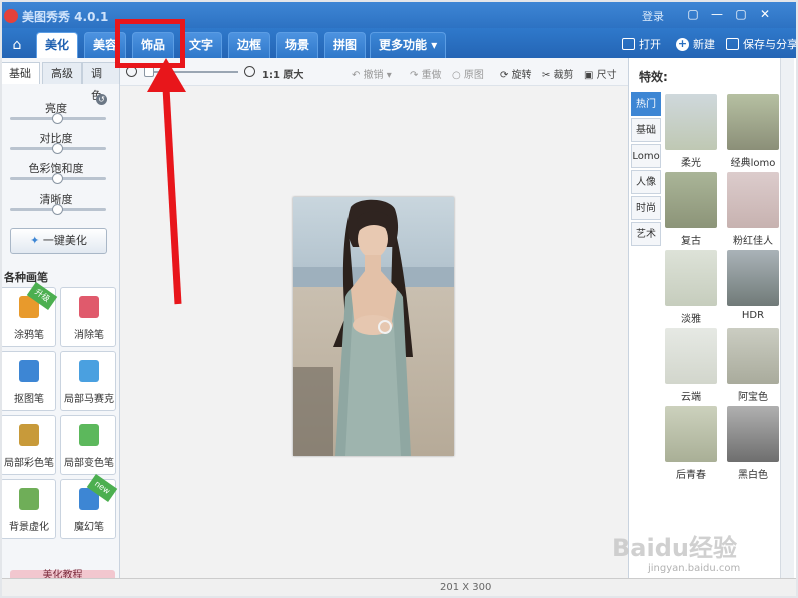 The height and width of the screenshot is (598, 798). Describe the element at coordinates (166, 181) in the screenshot. I see `red-arrow-icon` at that location.